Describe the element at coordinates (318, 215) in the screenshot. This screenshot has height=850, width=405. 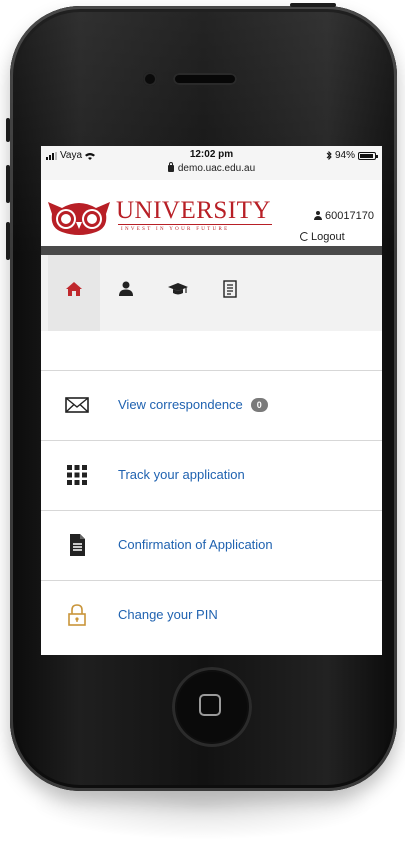
I see `user-mini-icon` at that location.